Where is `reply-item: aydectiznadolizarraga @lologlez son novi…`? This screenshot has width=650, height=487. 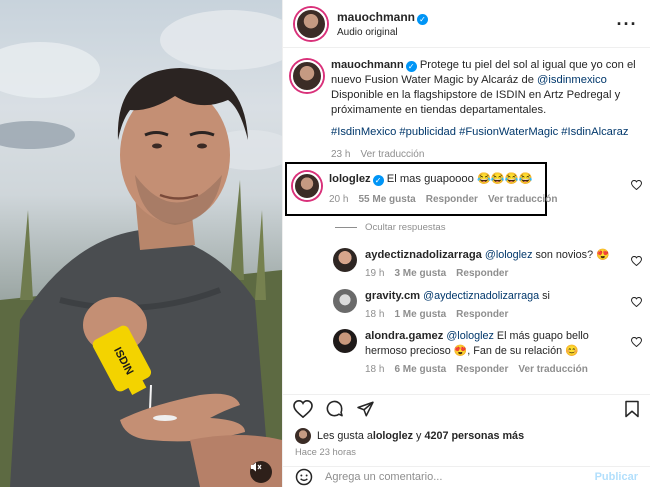
reply-item: aydectiznadolizarraga @lologlez son novi… is located at coordinates (466, 264).